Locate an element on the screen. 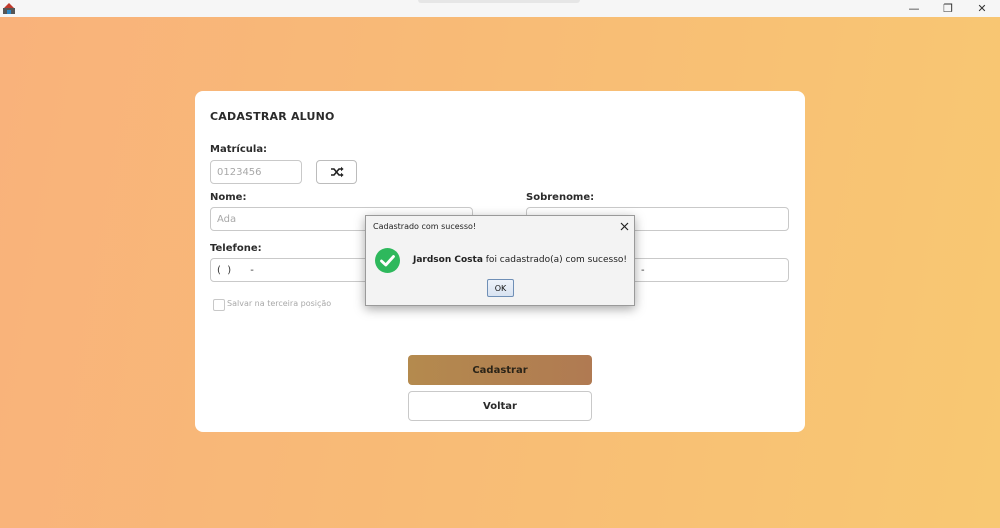  dialog-close-button is located at coordinates (624, 226).